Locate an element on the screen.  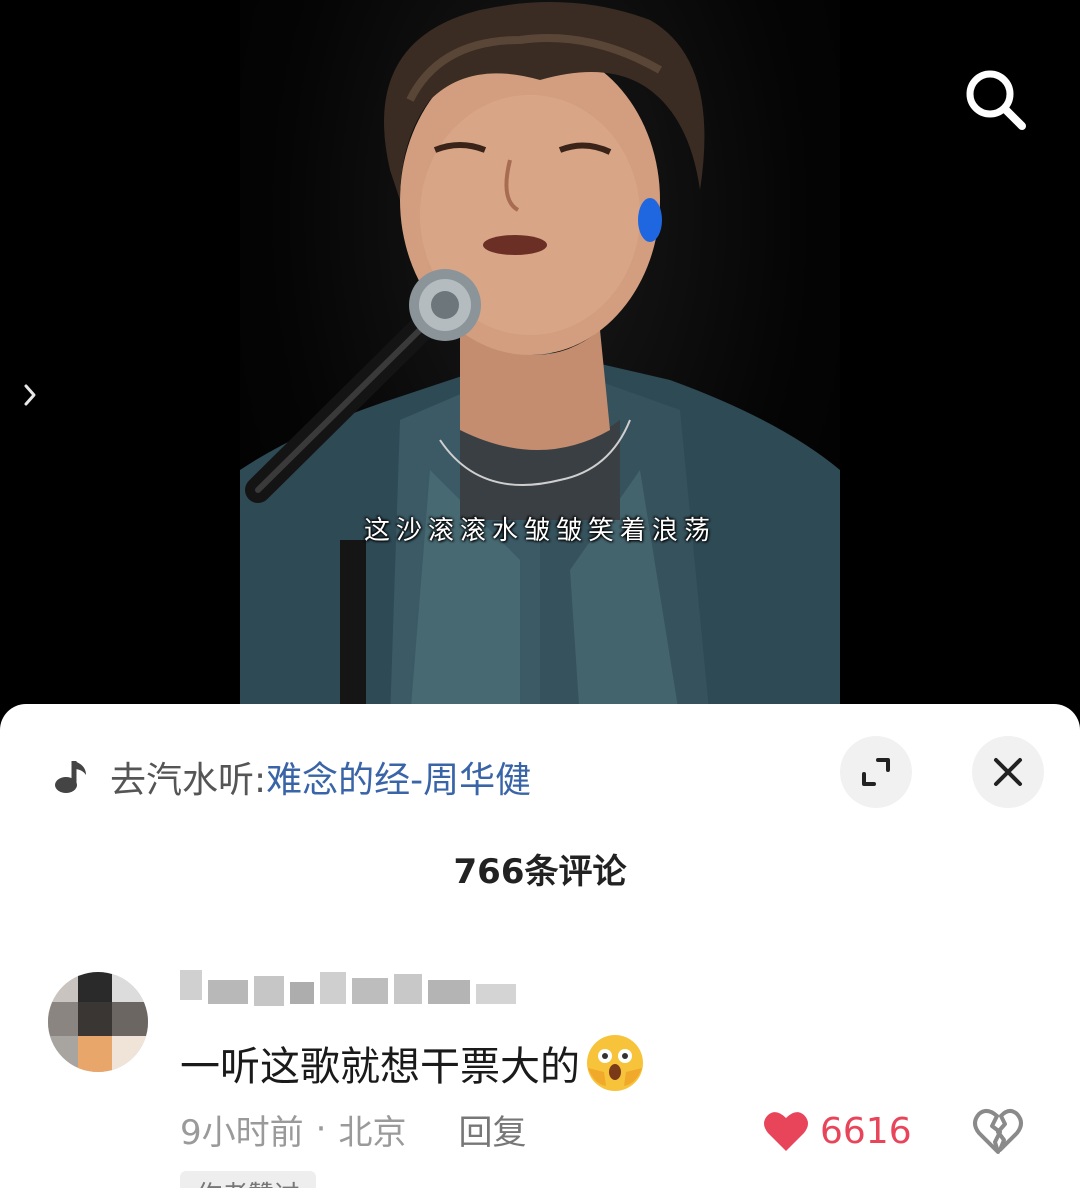
comment-text: 一听这歌就想干票大的 is located at coordinates (413, 1063).